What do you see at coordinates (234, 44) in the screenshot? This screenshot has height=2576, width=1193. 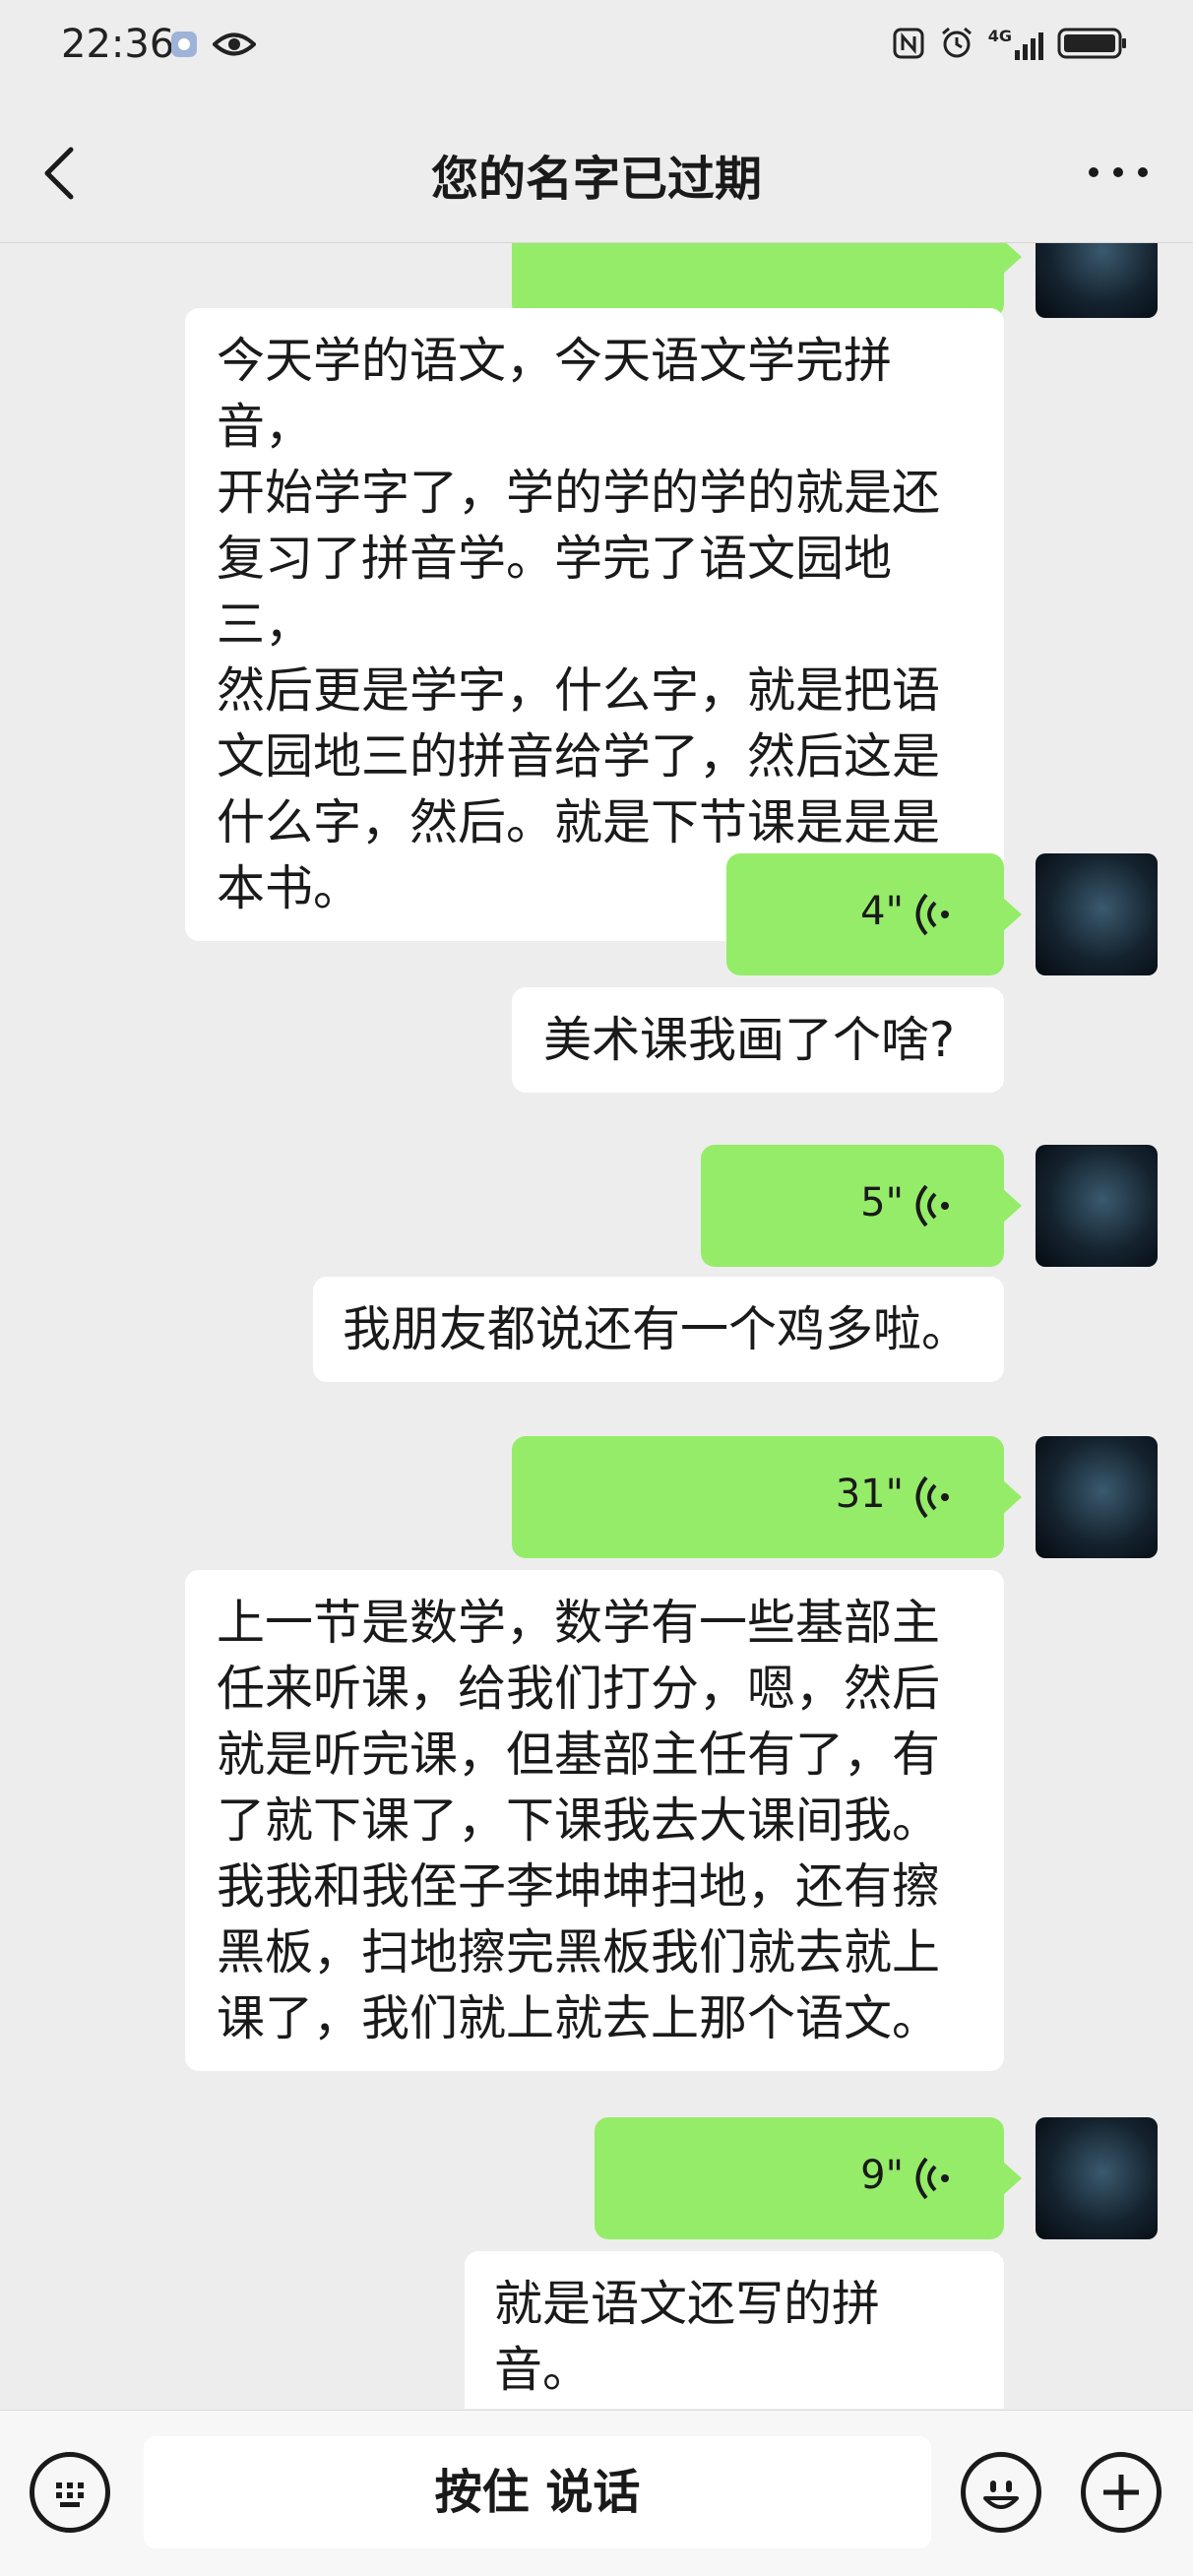 I see `eye-icon` at bounding box center [234, 44].